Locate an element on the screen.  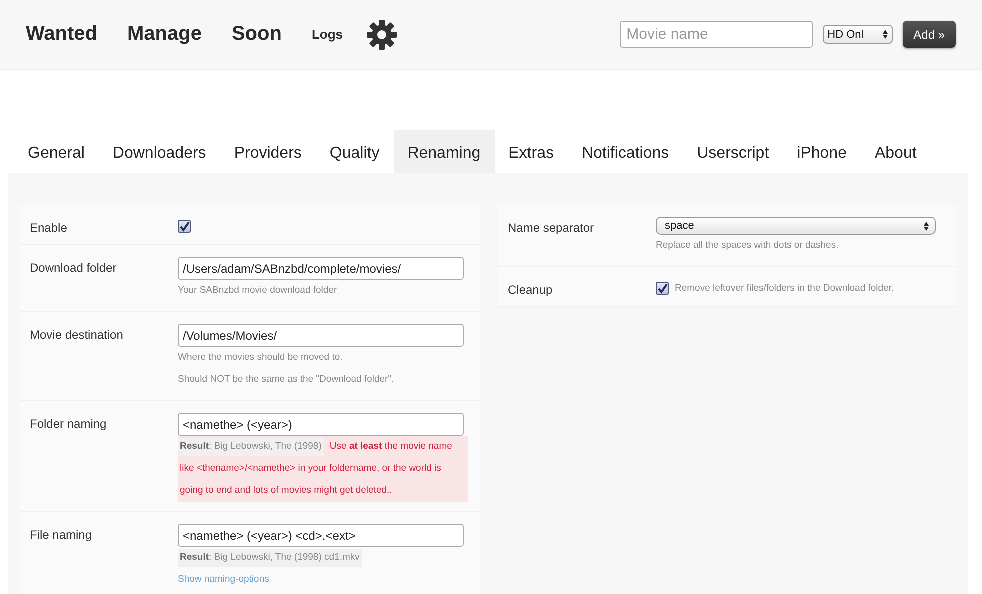
quality-select: HD Onl is located at coordinates (857, 34).